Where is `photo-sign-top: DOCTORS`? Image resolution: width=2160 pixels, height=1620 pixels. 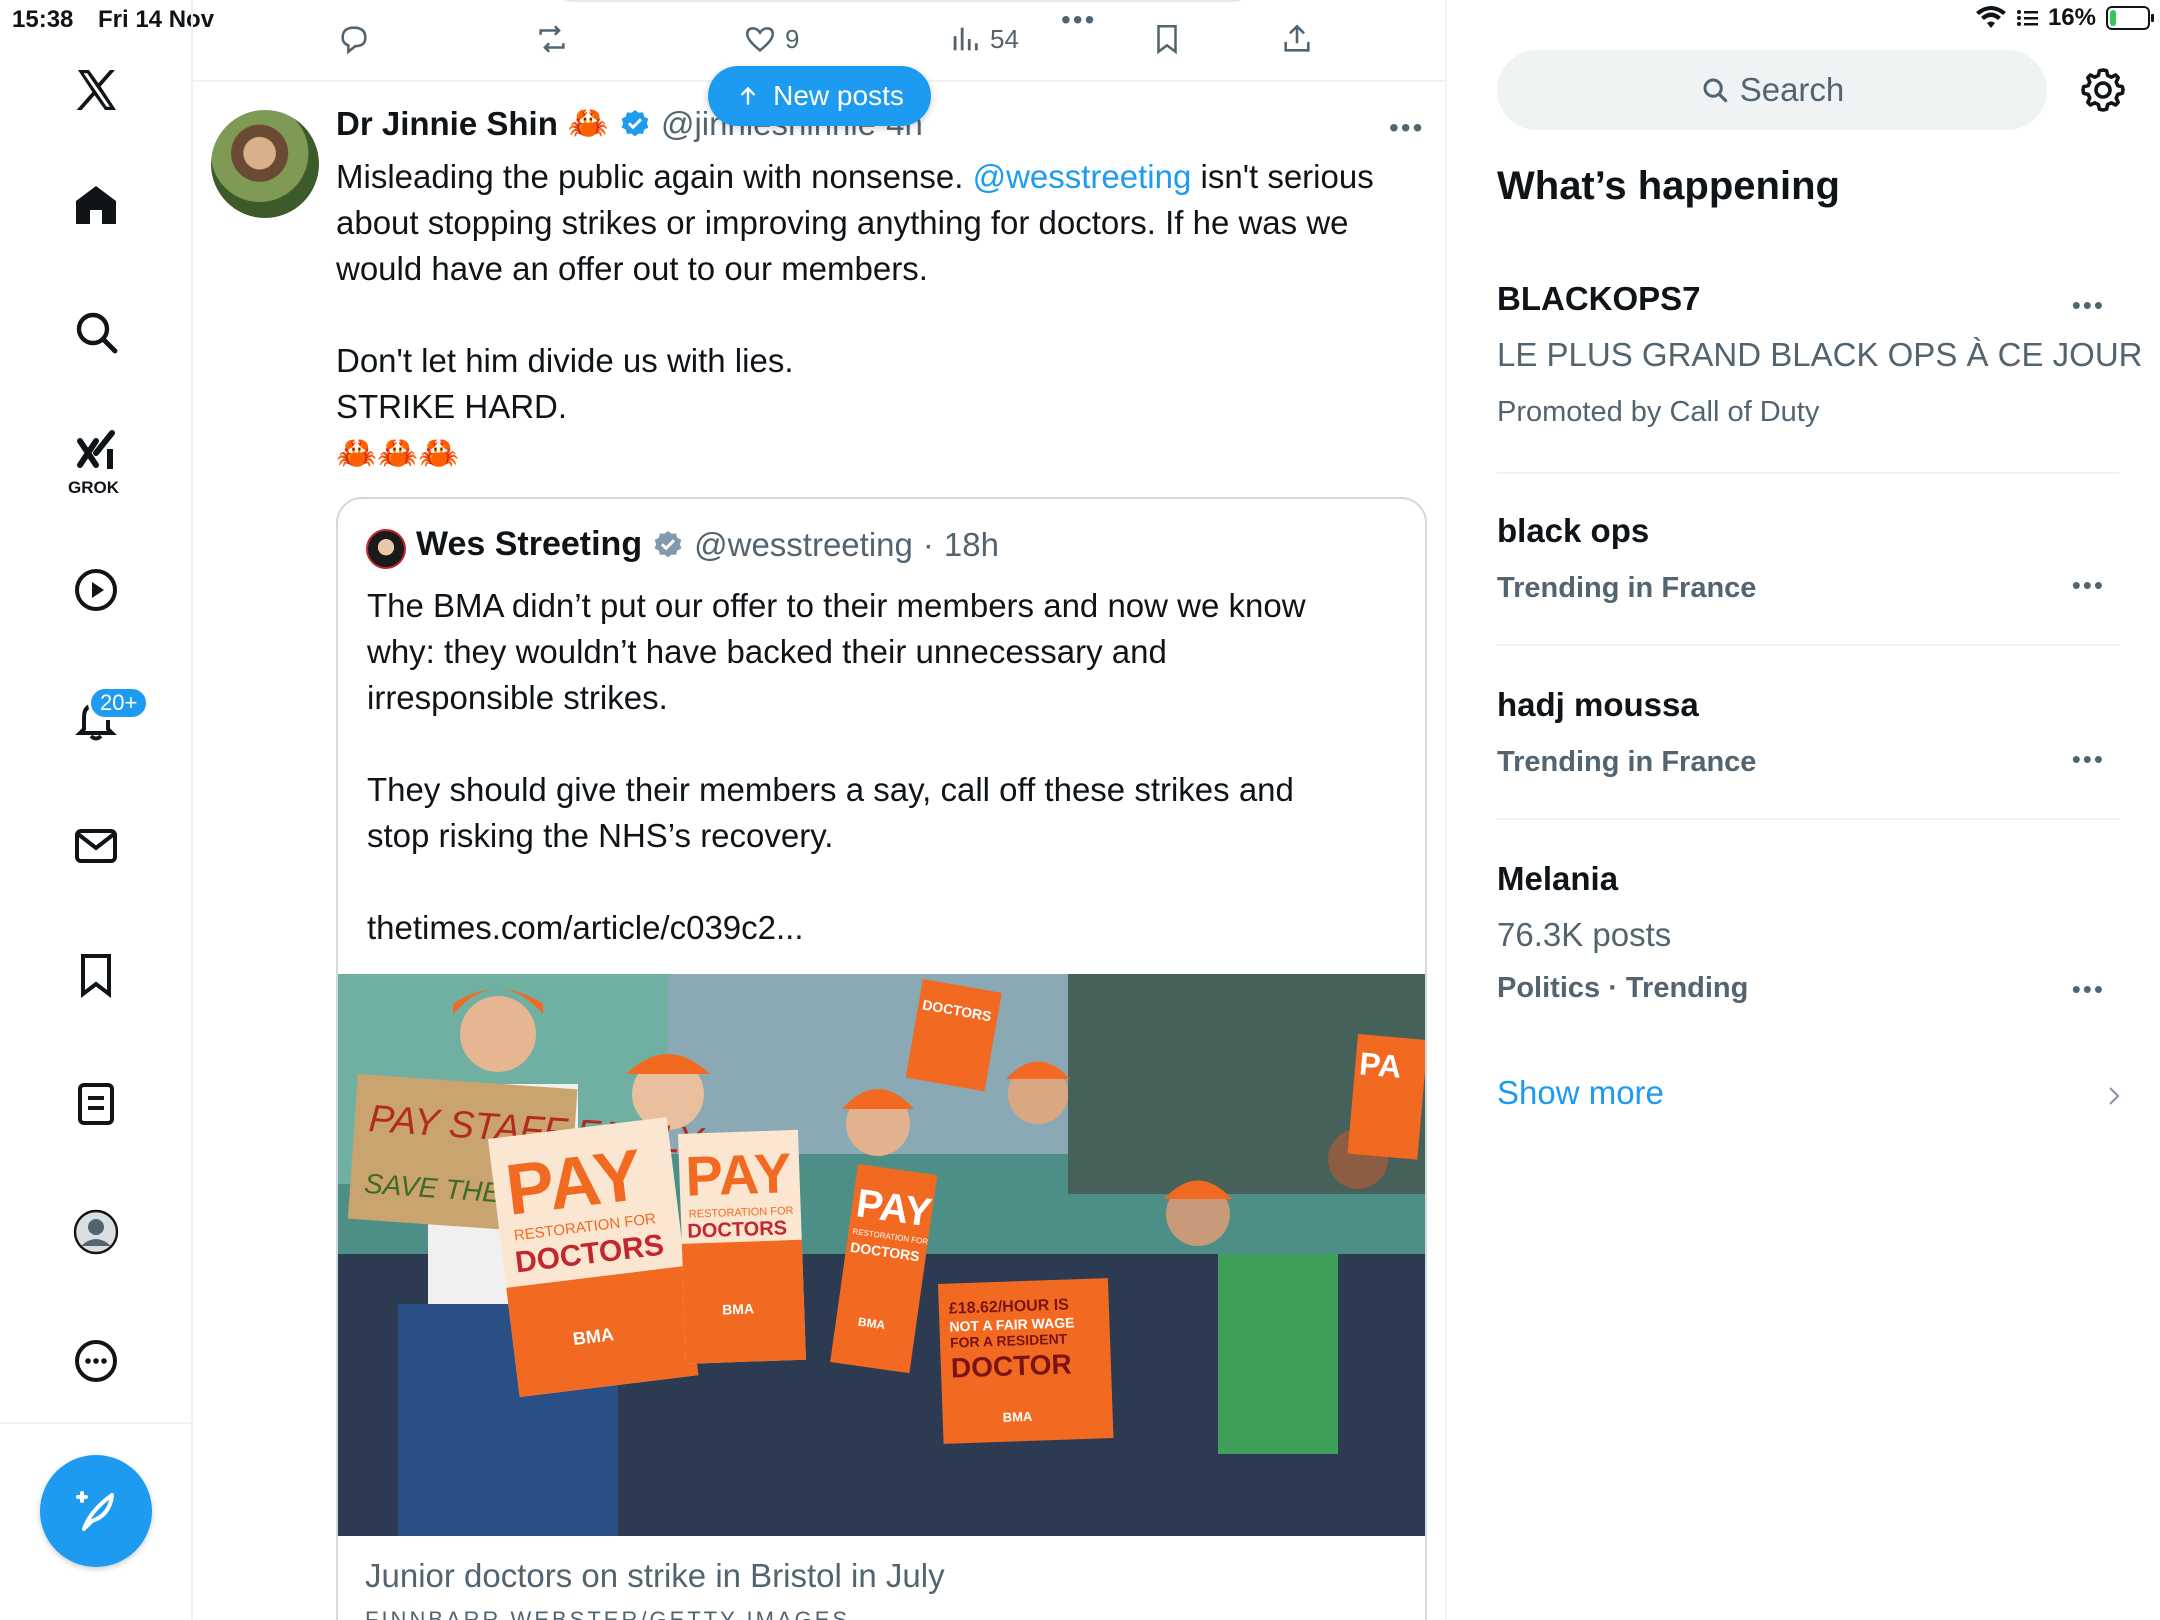
photo-sign-top: DOCTORS is located at coordinates (953, 1035).